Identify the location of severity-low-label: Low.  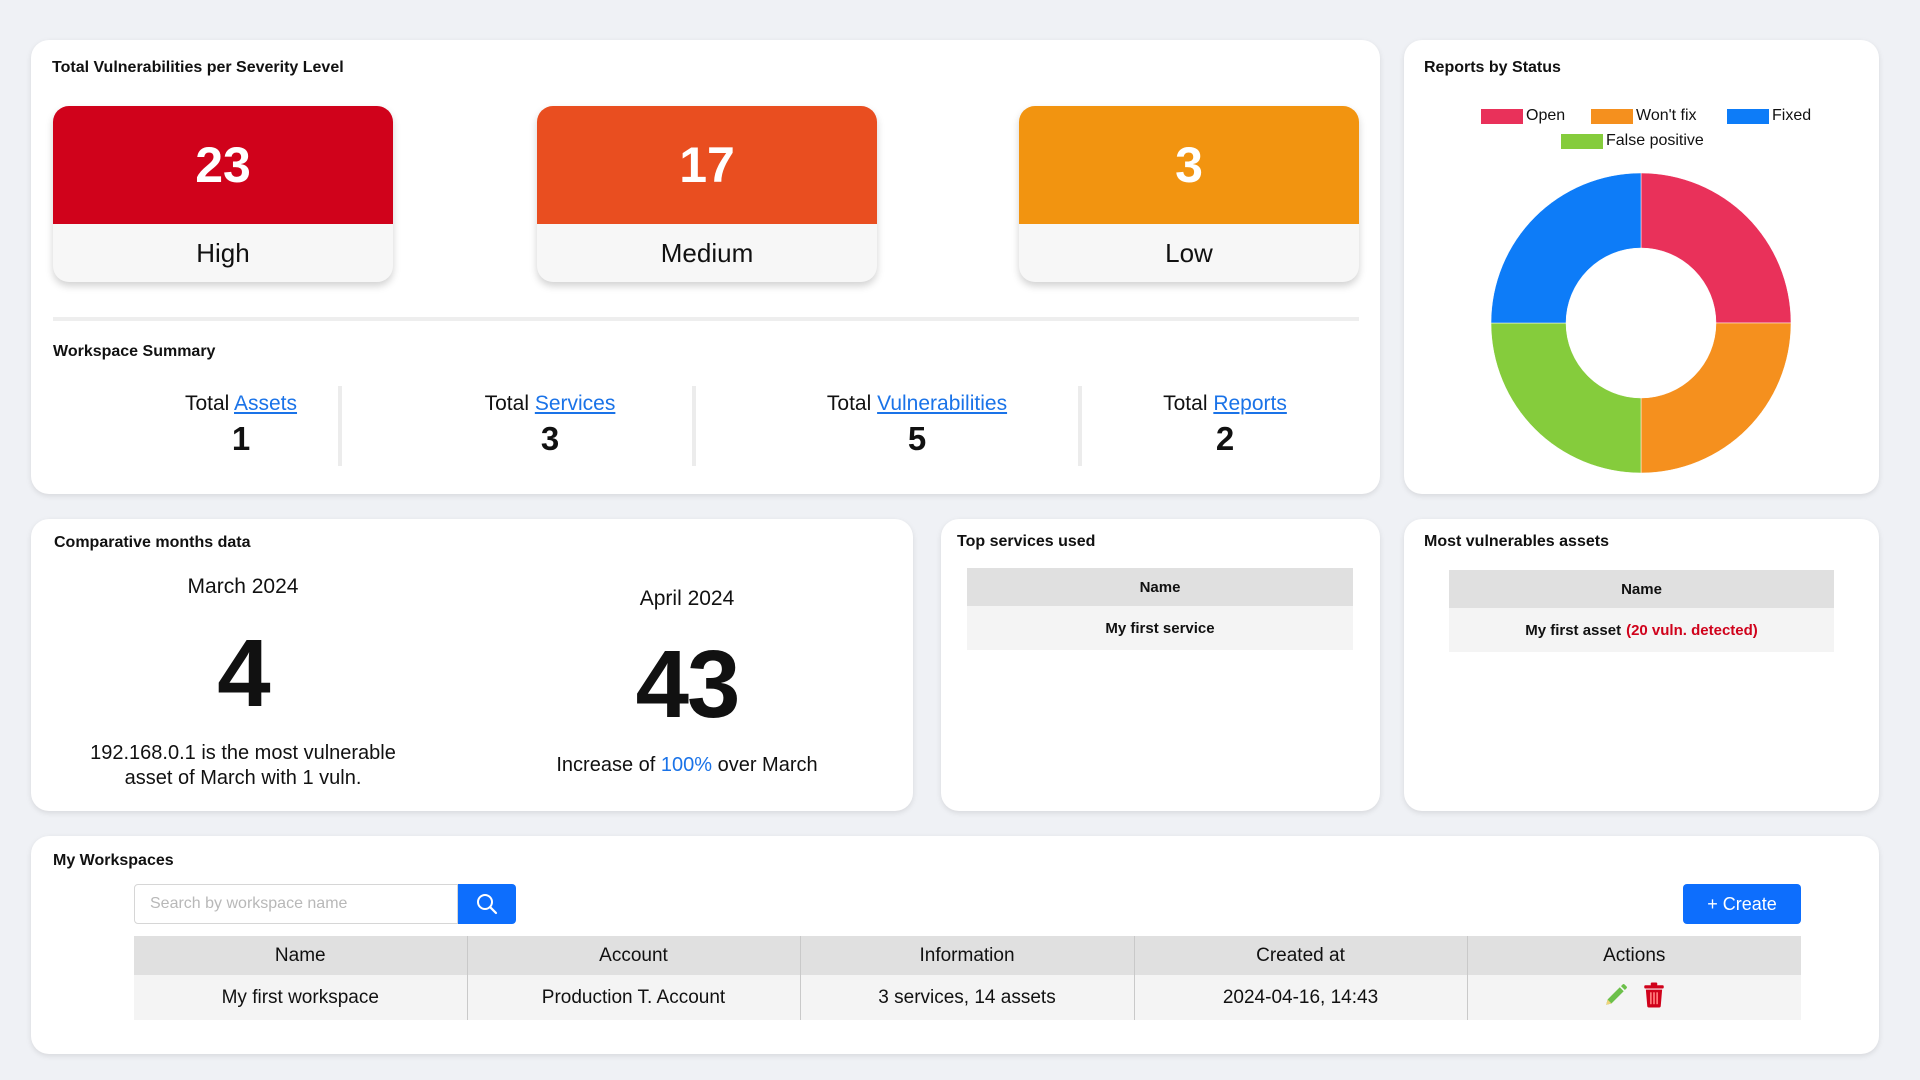
(1189, 252).